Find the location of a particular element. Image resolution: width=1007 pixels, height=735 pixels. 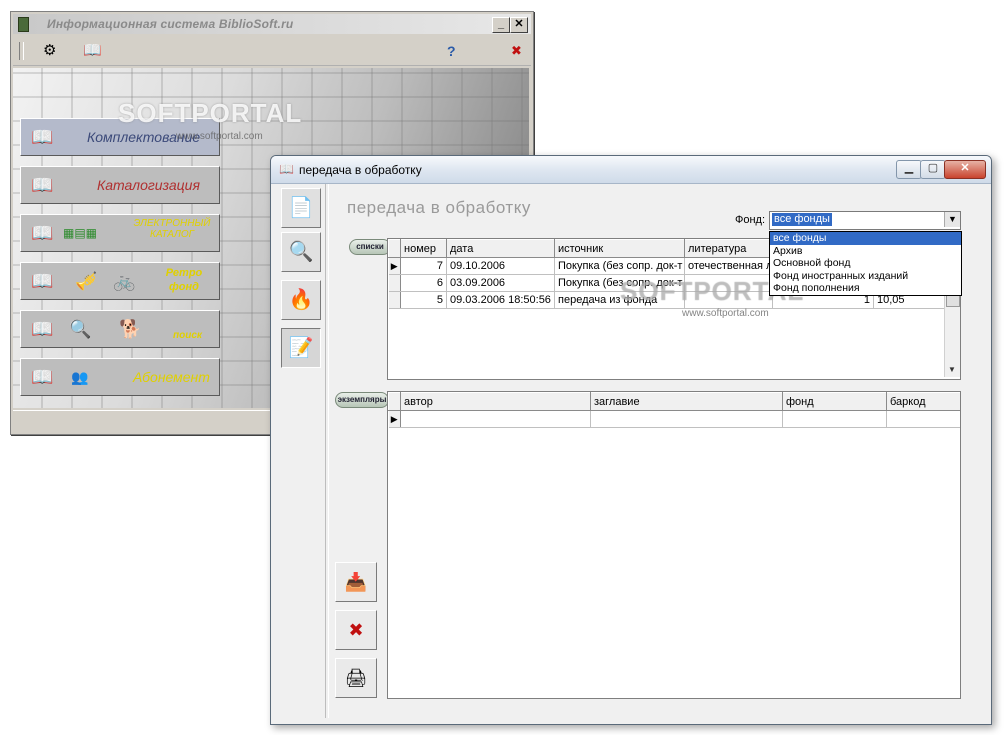

toolbar-grip is located at coordinates (21, 51).